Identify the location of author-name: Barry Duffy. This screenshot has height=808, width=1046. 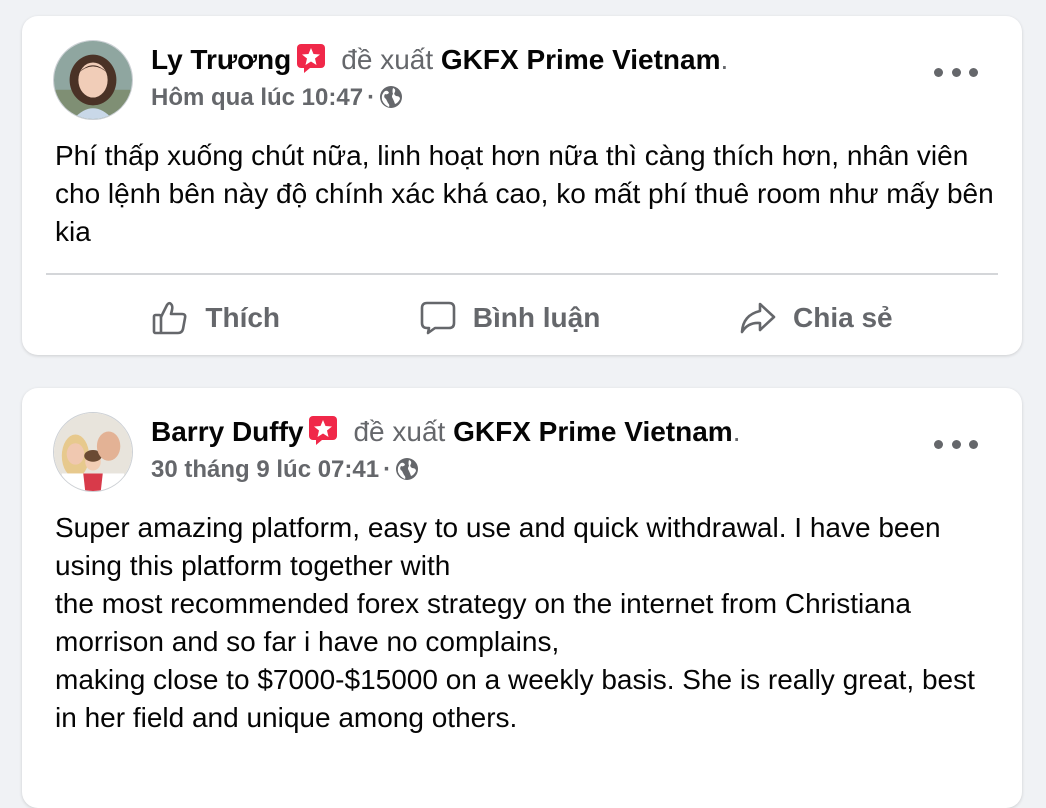
(227, 431).